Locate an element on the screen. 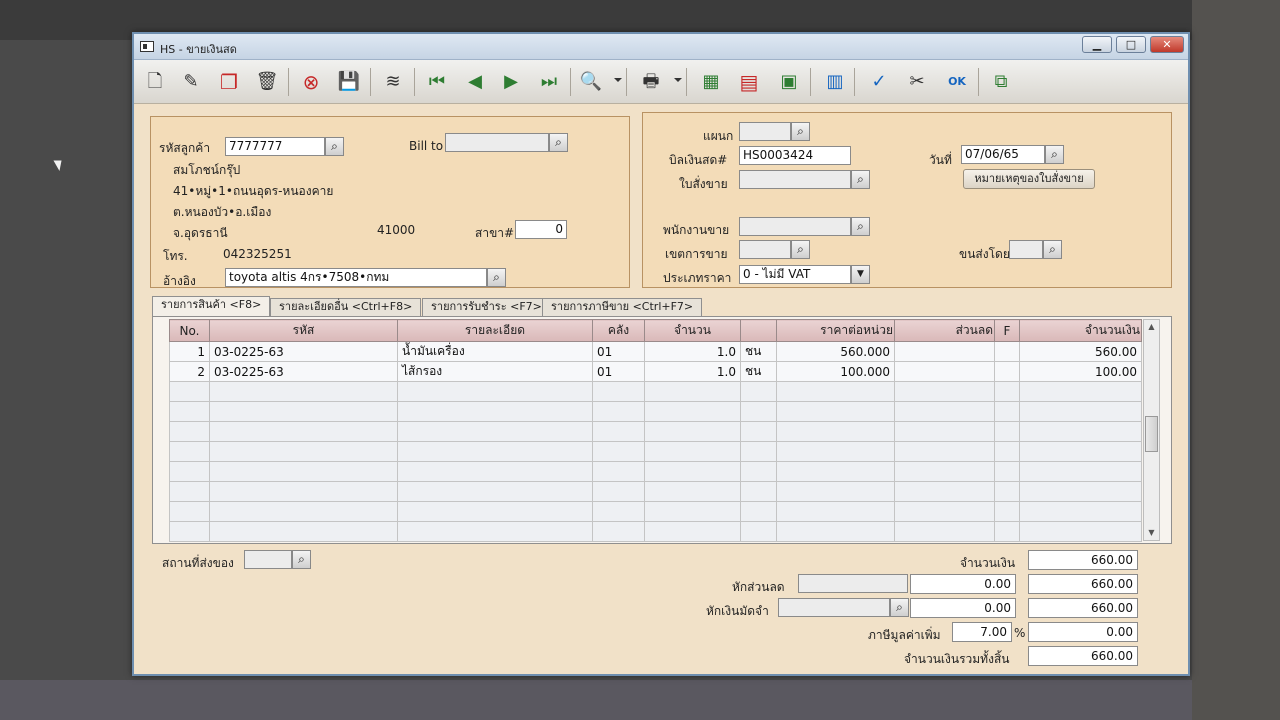 The width and height of the screenshot is (1280, 720). cancel-icon: ⊗ is located at coordinates (311, 82).